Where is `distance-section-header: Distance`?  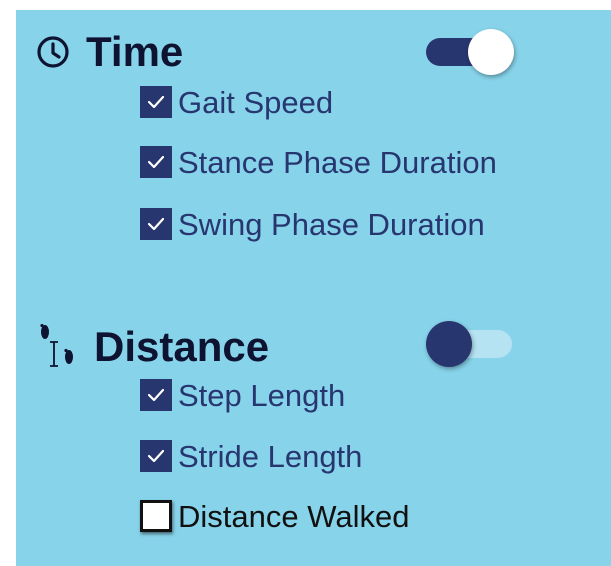
distance-section-header: Distance is located at coordinates (153, 346).